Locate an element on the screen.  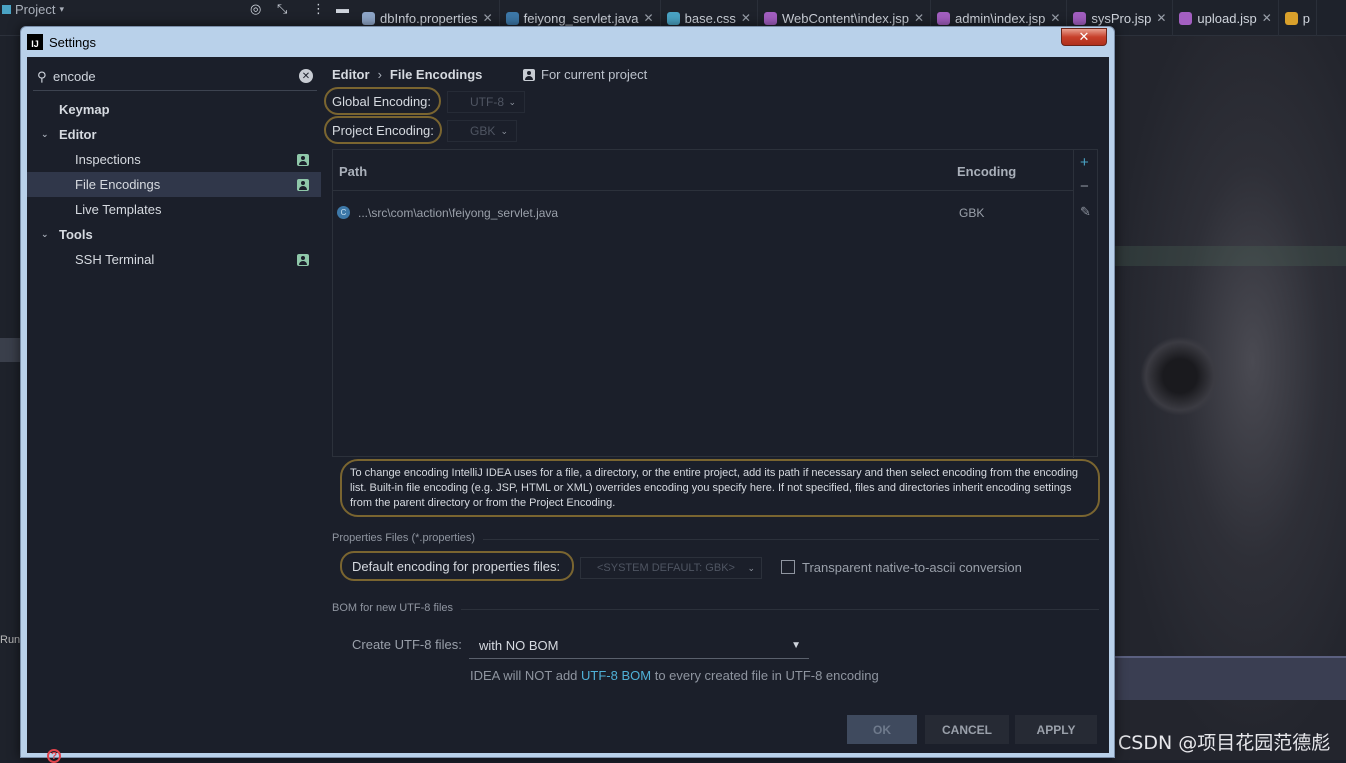
utf8-bom-link: UTF-8 BOM is located at coordinates (616, 675).